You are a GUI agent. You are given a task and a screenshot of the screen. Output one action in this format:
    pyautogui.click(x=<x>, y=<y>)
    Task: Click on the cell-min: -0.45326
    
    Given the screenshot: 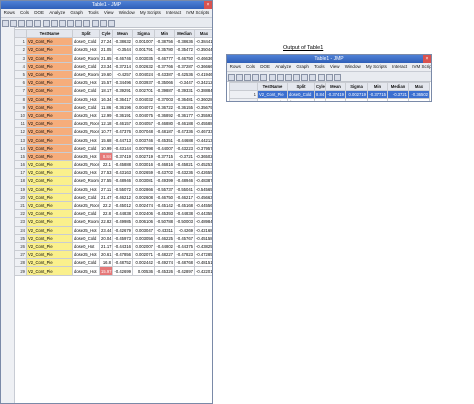 What is the action you would take?
    pyautogui.click(x=377, y=99)
    